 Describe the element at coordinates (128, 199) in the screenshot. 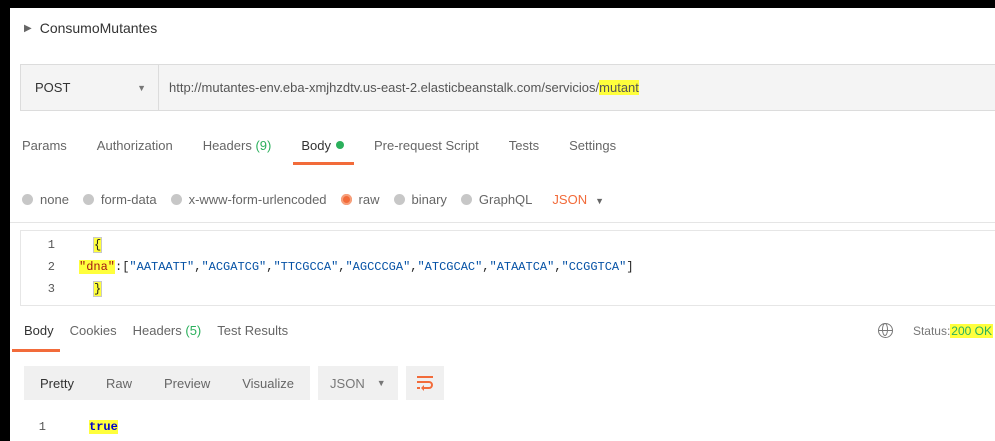

I see `radio-form-data-label: form-data` at that location.